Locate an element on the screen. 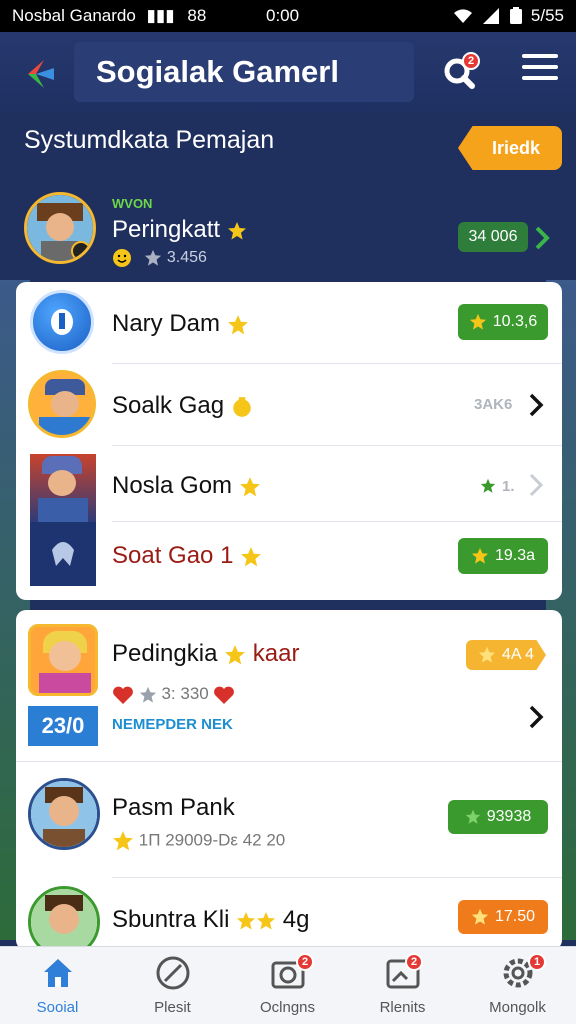 The height and width of the screenshot is (1024, 576). nav-label: Sooial is located at coordinates (57, 1007).